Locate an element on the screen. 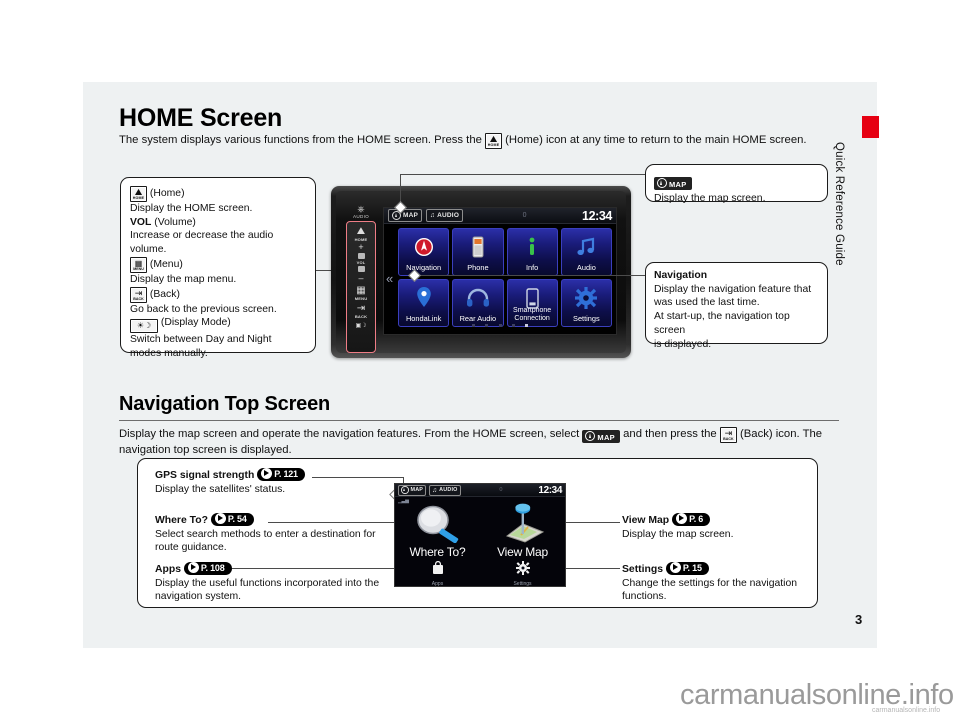 This screenshot has width=960, height=722. view-map-desc: Display the map screen. is located at coordinates (678, 534).